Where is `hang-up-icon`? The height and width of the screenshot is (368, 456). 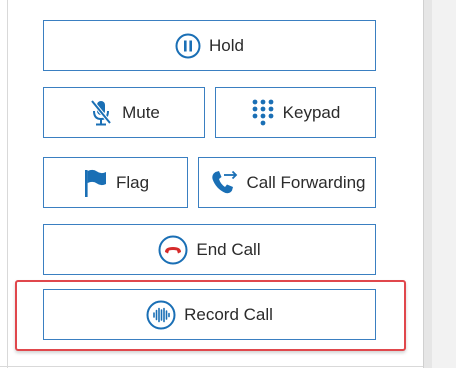 hang-up-icon is located at coordinates (173, 250).